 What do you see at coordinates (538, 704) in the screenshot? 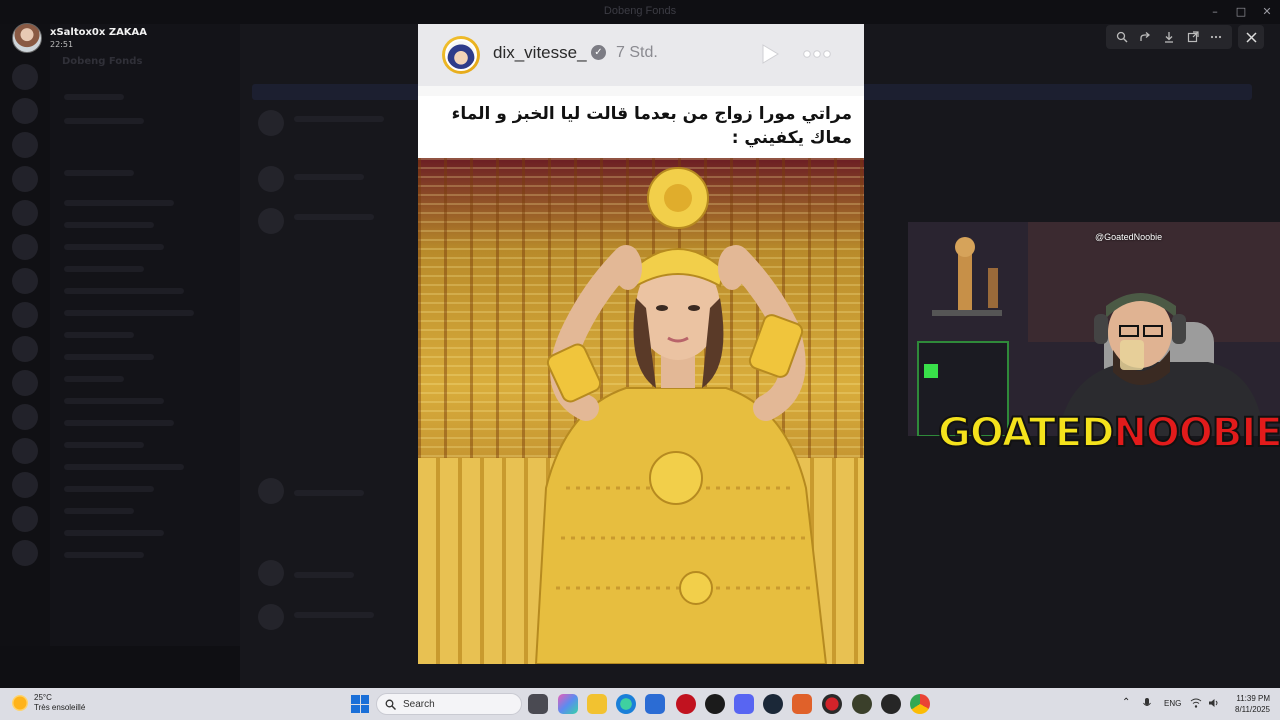
I see `task-view-icon` at bounding box center [538, 704].